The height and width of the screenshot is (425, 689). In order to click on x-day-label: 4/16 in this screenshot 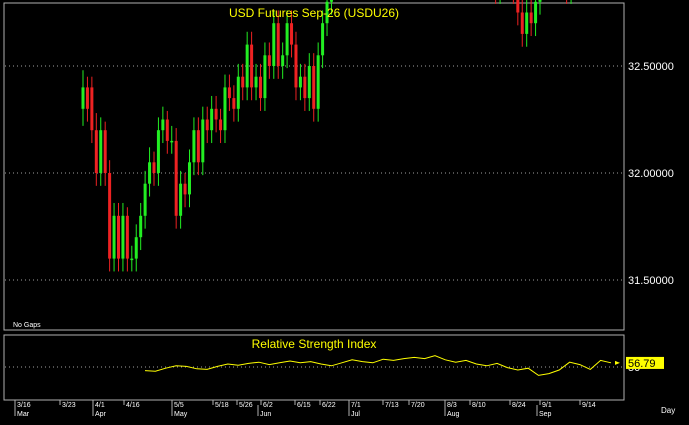, I will do `click(133, 405)`.